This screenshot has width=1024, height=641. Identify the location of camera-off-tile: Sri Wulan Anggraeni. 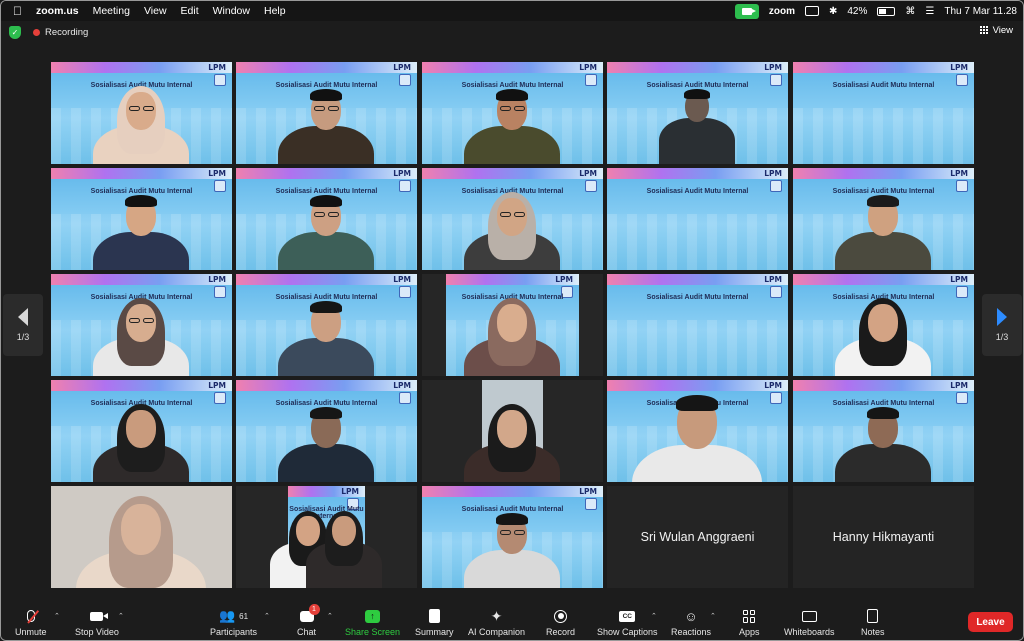
(697, 537).